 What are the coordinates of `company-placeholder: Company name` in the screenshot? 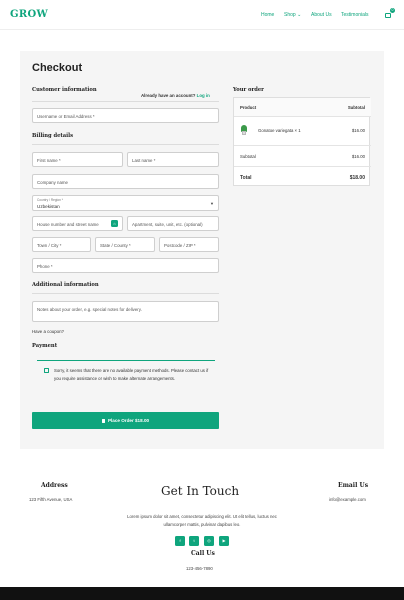 It's located at (52, 182).